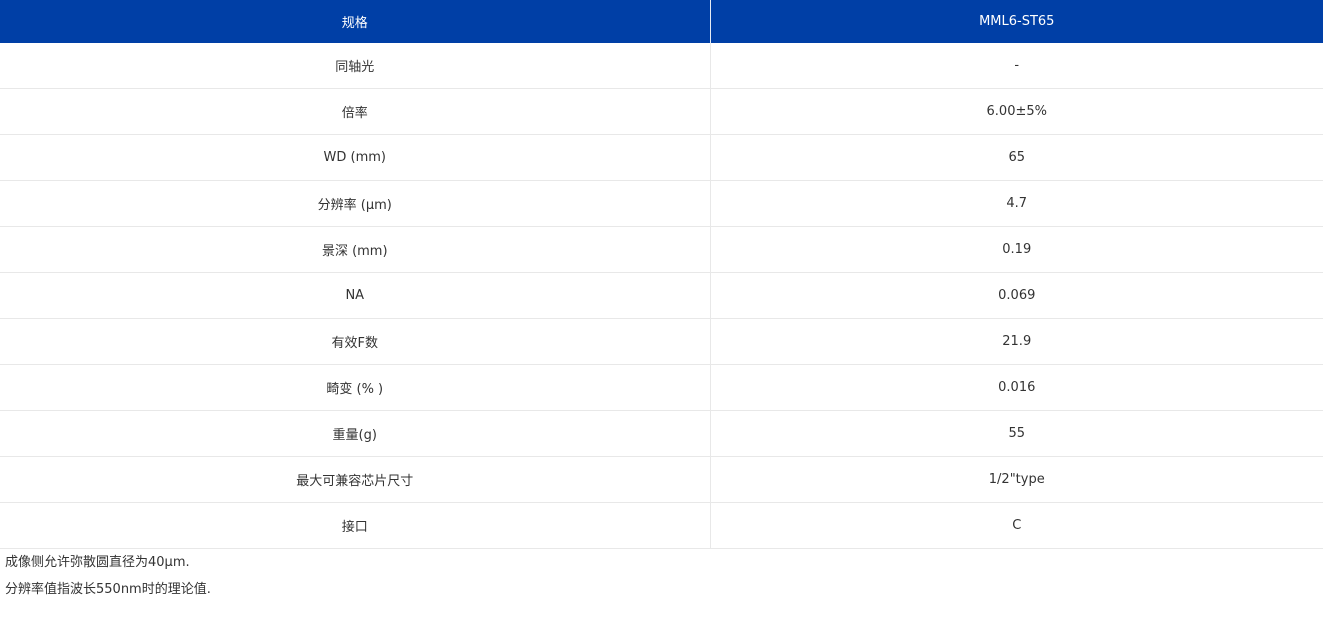  Describe the element at coordinates (1016, 157) in the screenshot. I see `row-value: 65` at that location.